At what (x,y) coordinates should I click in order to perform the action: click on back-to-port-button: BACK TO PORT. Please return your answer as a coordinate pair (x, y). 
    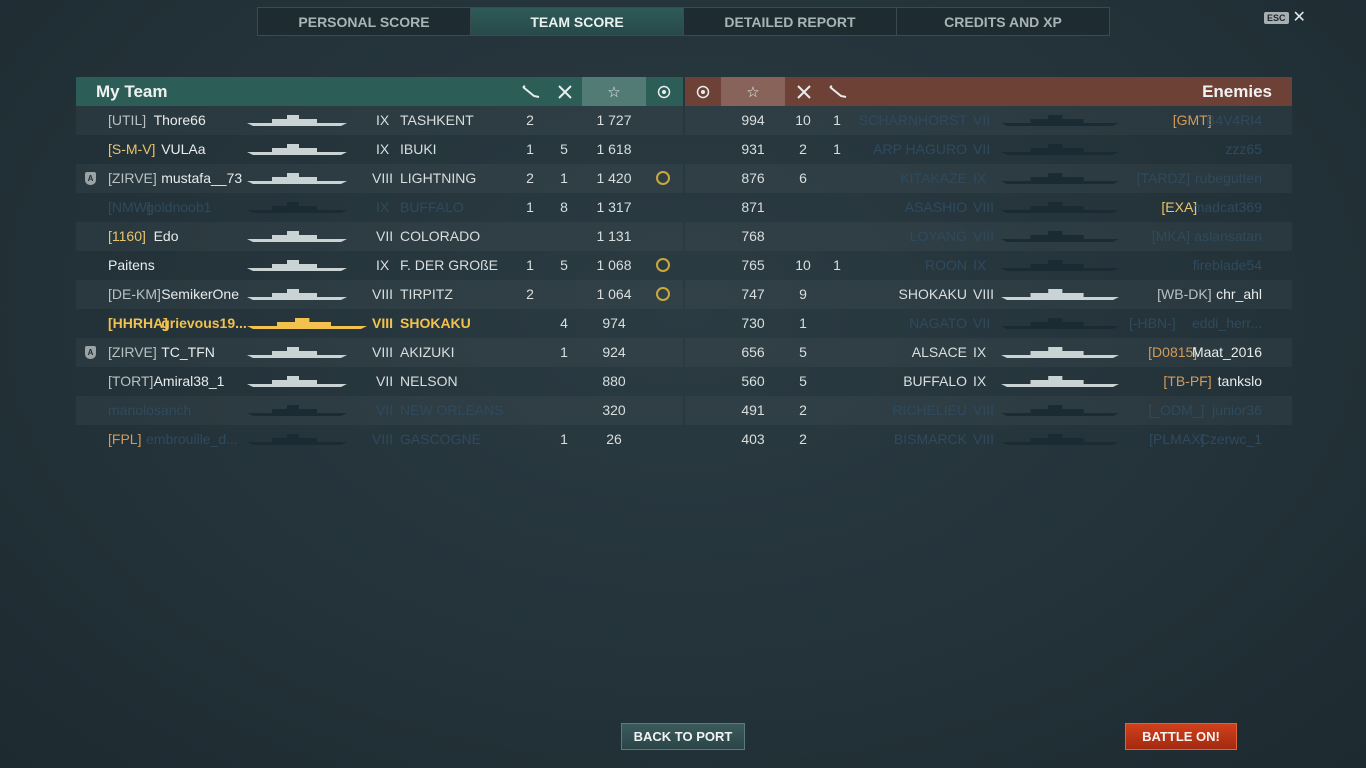
    Looking at the image, I should click on (683, 736).